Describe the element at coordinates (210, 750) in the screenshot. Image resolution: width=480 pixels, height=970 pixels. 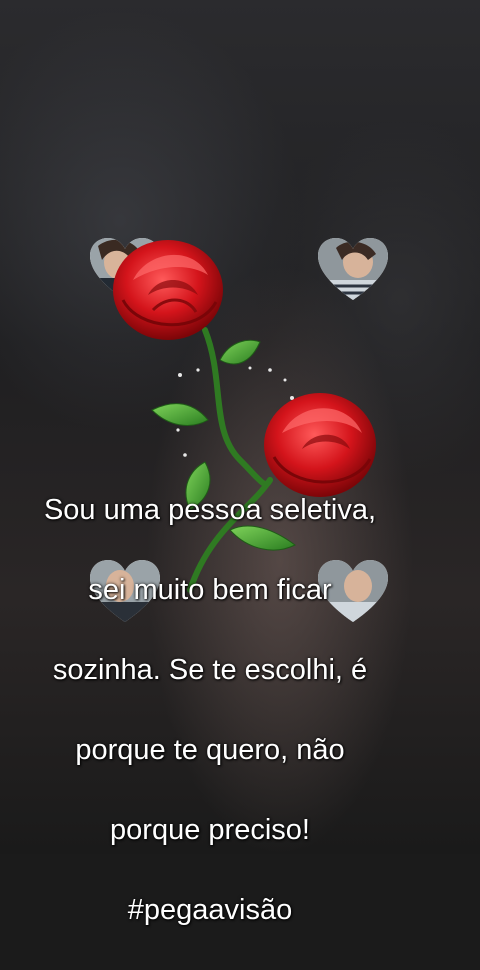
I see `caption-line: porque te quero, não` at that location.